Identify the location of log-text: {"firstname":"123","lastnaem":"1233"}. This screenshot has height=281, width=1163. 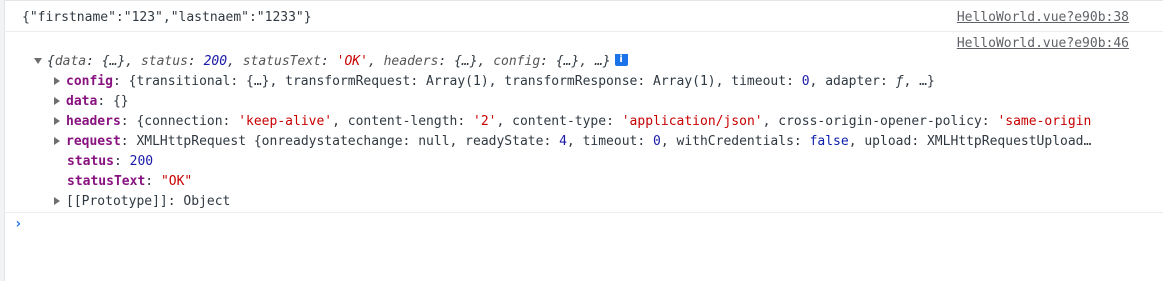
(167, 17).